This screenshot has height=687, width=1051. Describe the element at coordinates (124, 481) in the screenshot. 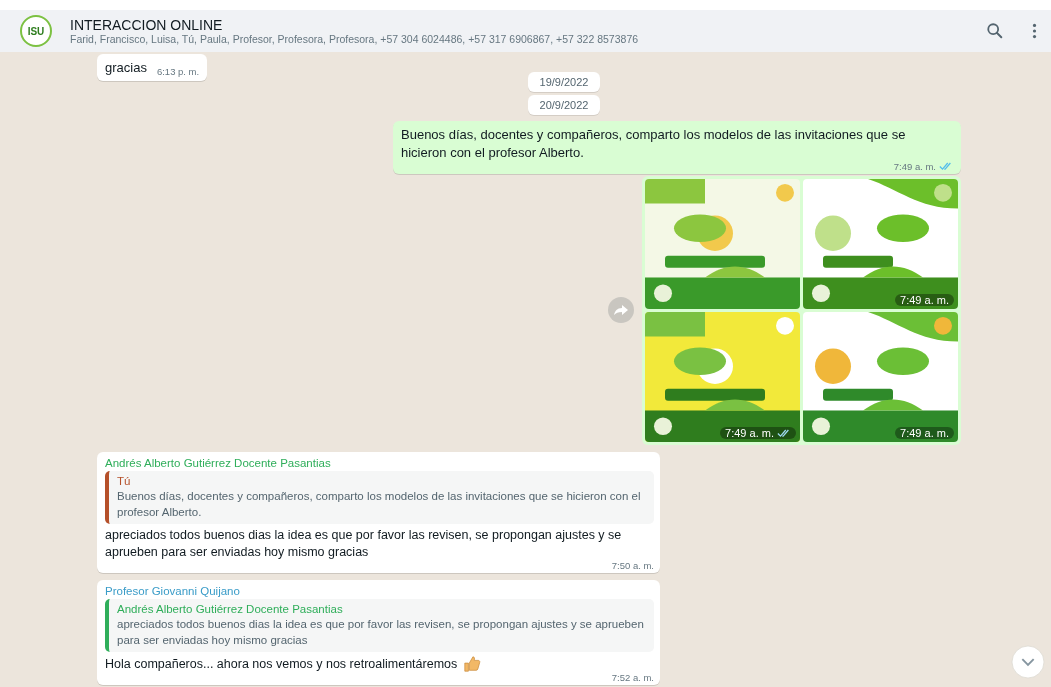

I see `quote-author: Tú` at that location.